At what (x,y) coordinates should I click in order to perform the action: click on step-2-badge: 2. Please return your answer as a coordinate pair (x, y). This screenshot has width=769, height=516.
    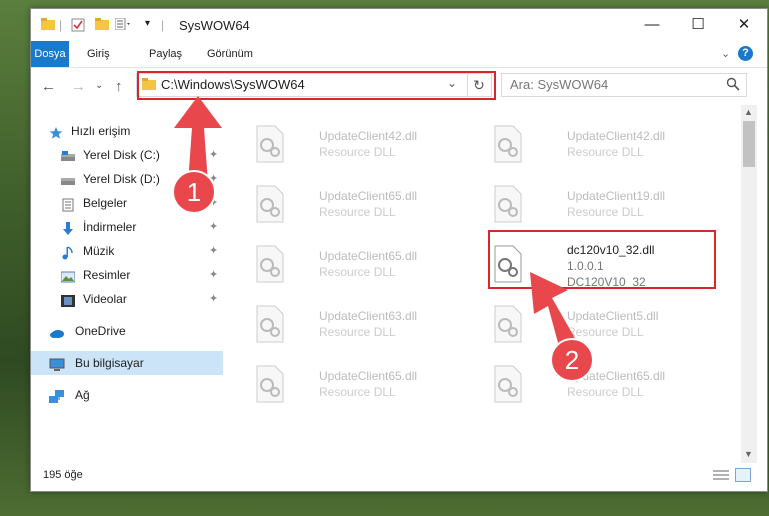
    Looking at the image, I should click on (572, 360).